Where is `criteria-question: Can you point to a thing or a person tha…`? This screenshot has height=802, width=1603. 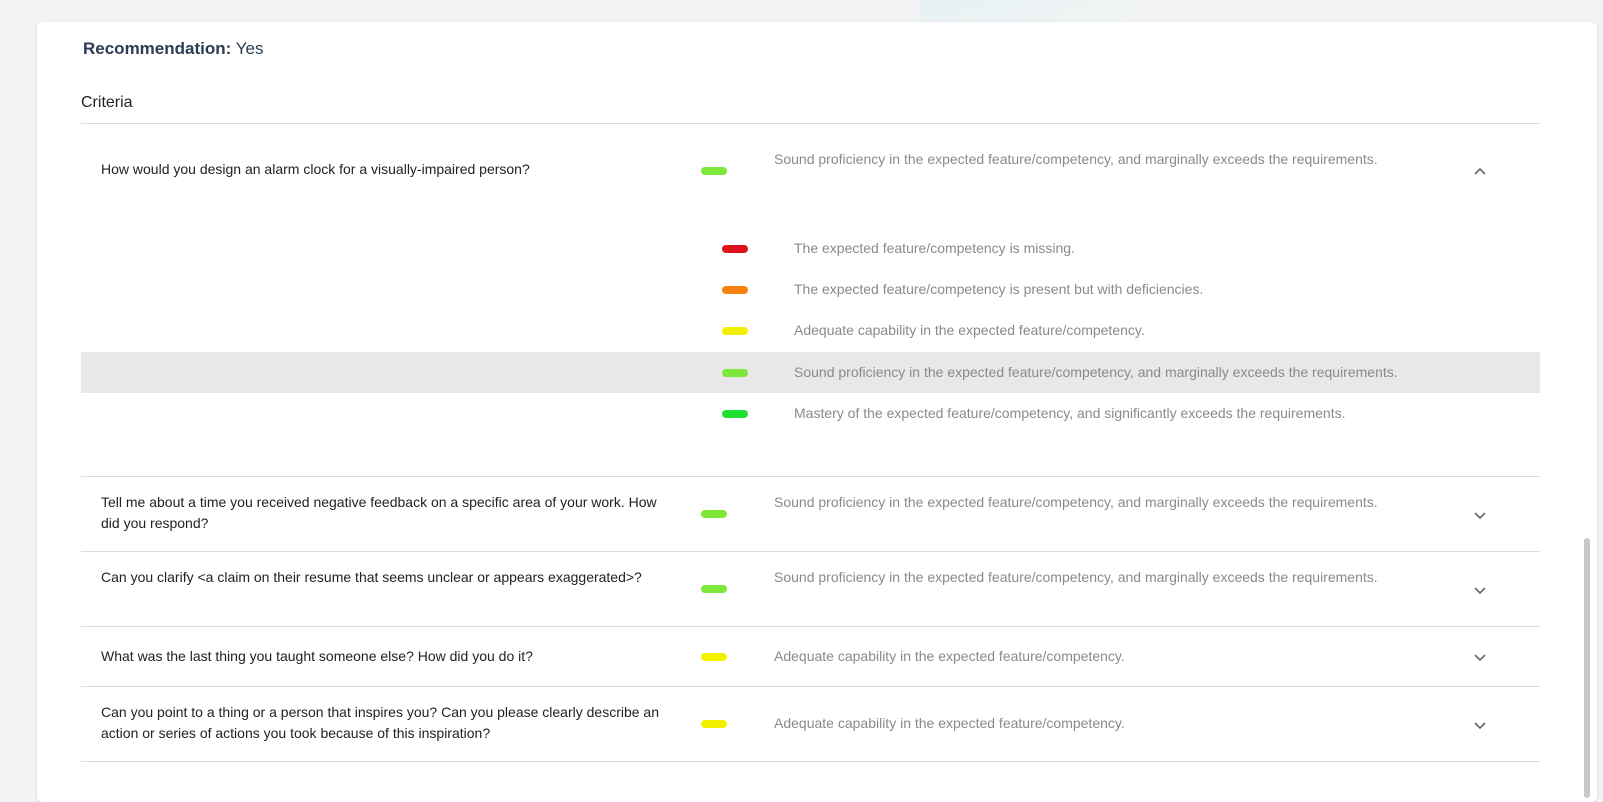
criteria-question: Can you point to a thing or a person tha… is located at coordinates (380, 722).